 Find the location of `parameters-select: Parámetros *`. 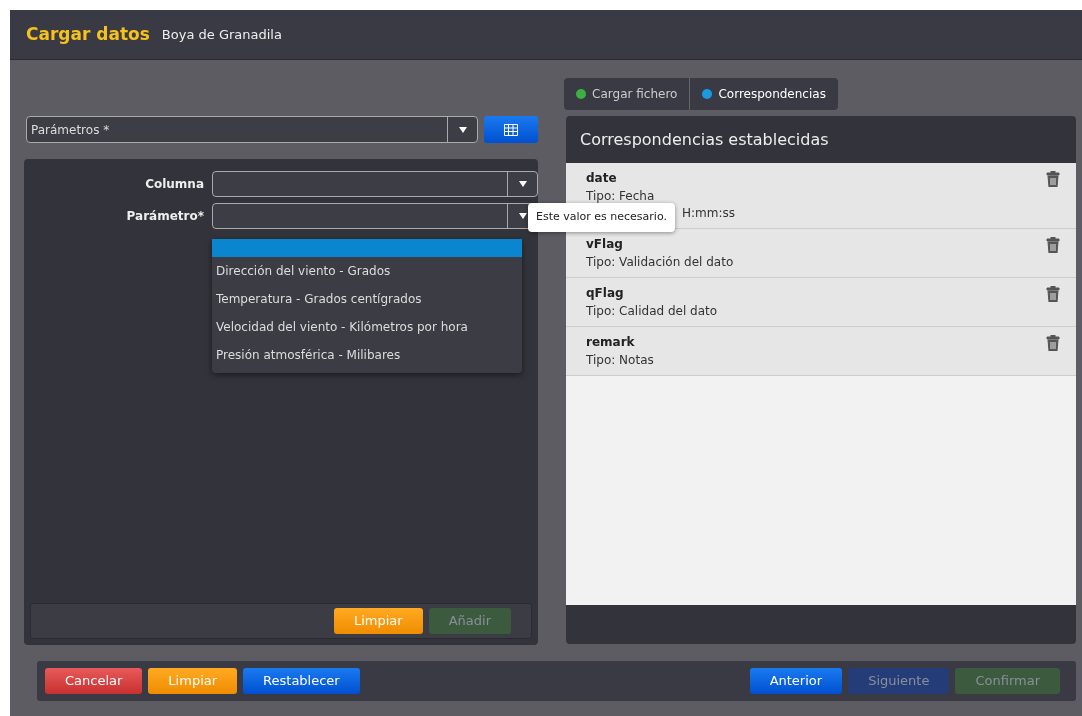

parameters-select: Parámetros * is located at coordinates (252, 129).